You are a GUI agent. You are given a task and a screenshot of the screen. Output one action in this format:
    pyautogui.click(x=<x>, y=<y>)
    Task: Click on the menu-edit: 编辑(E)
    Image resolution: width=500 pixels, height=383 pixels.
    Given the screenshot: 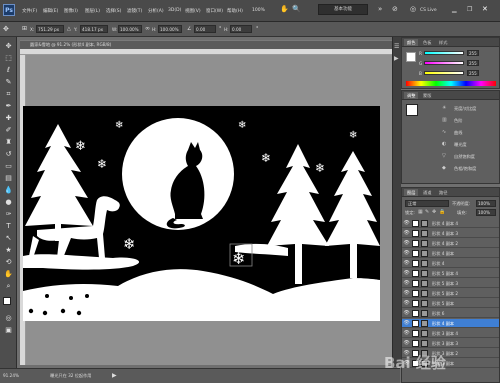 What is the action you would take?
    pyautogui.click(x=50, y=11)
    